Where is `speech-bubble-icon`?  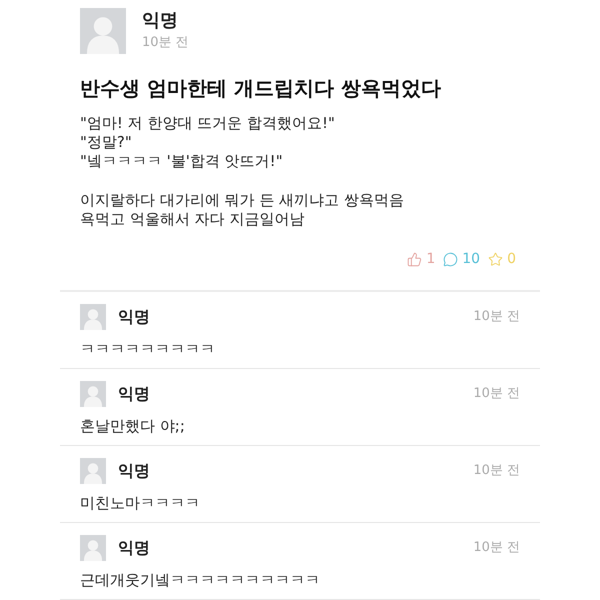 speech-bubble-icon is located at coordinates (450, 259).